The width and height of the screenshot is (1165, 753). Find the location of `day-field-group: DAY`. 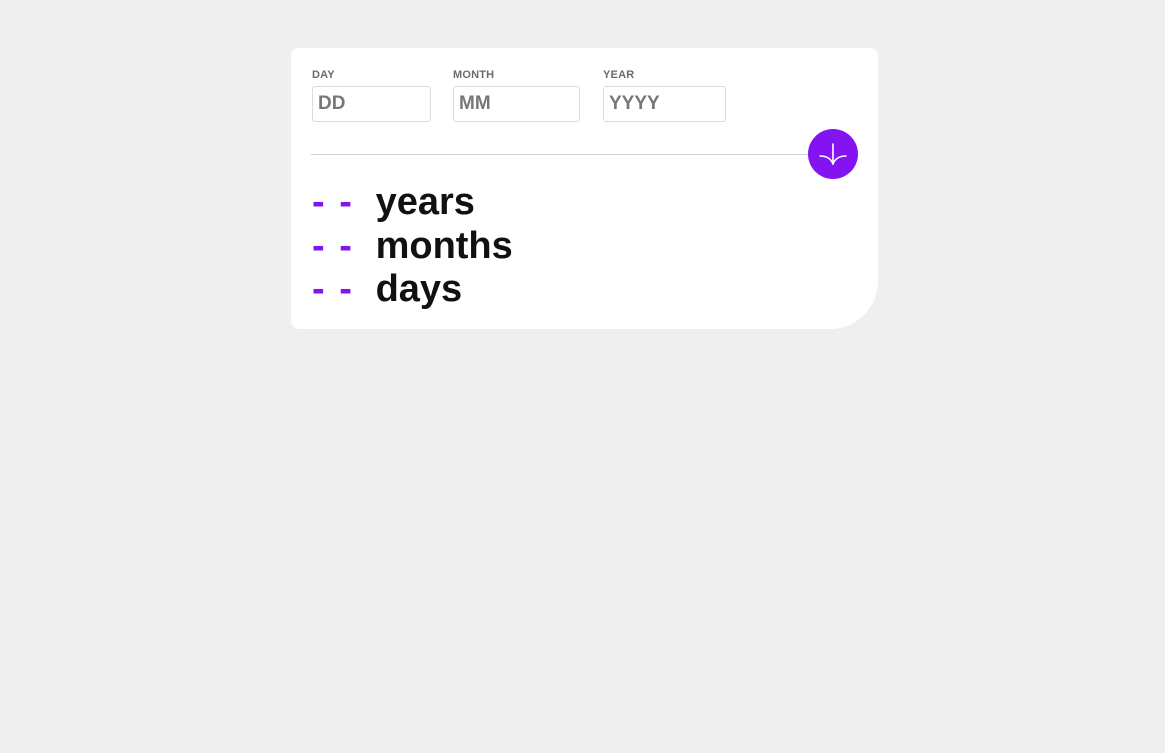

day-field-group: DAY is located at coordinates (371, 95).